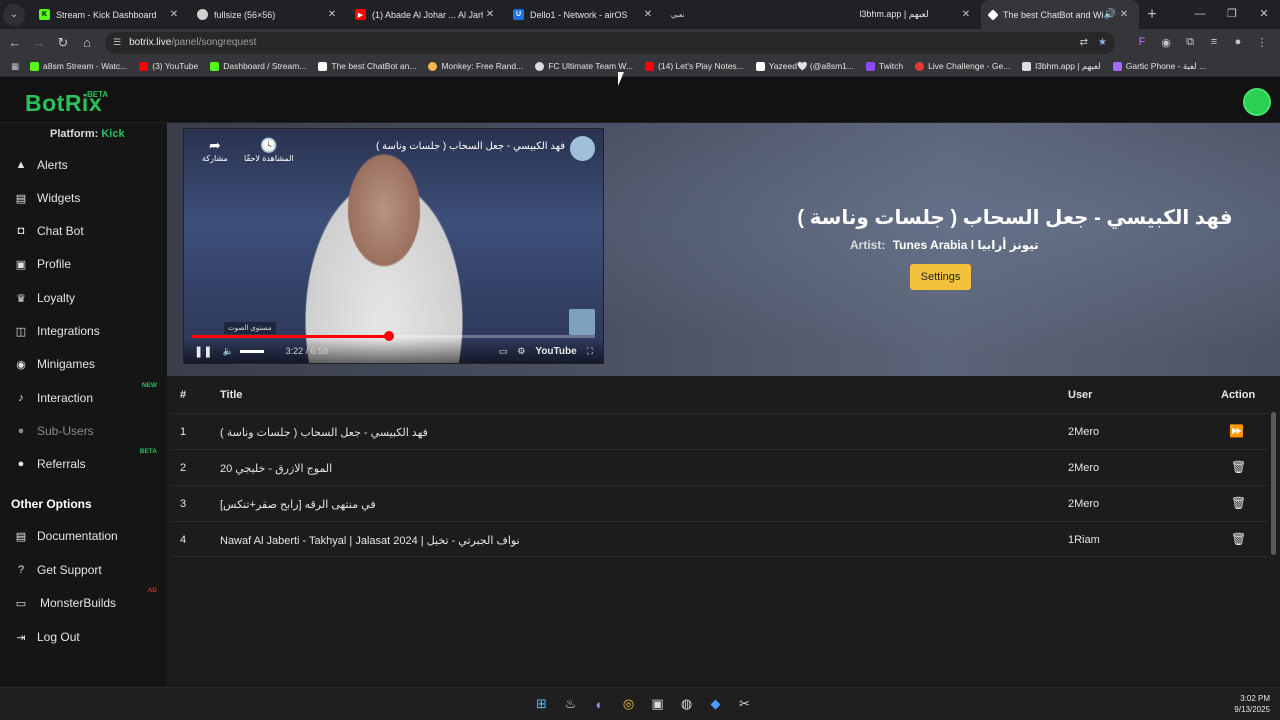 The image size is (1280, 720). Describe the element at coordinates (1061, 66) in the screenshot. I see `bookmark-10: l3bhm.app | لعبهم` at that location.